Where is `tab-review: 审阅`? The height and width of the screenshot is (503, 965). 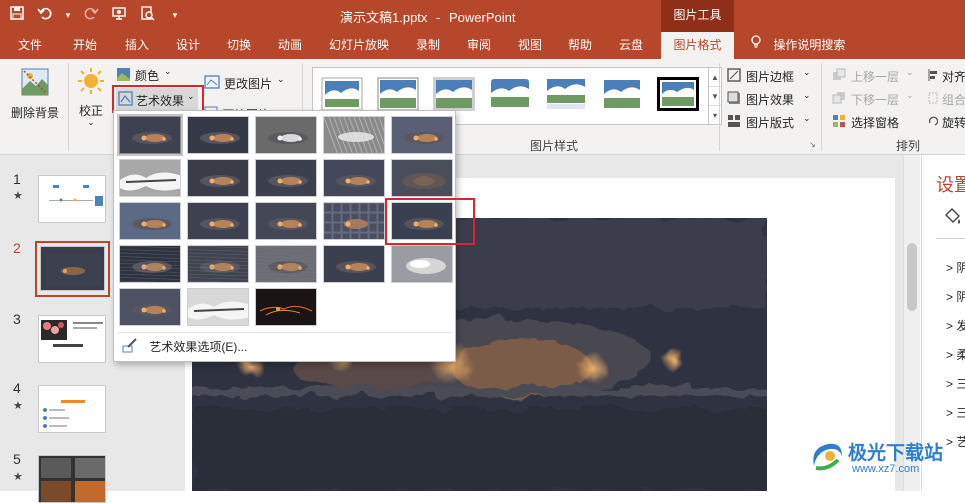 tab-review: 审阅 is located at coordinates (479, 45).